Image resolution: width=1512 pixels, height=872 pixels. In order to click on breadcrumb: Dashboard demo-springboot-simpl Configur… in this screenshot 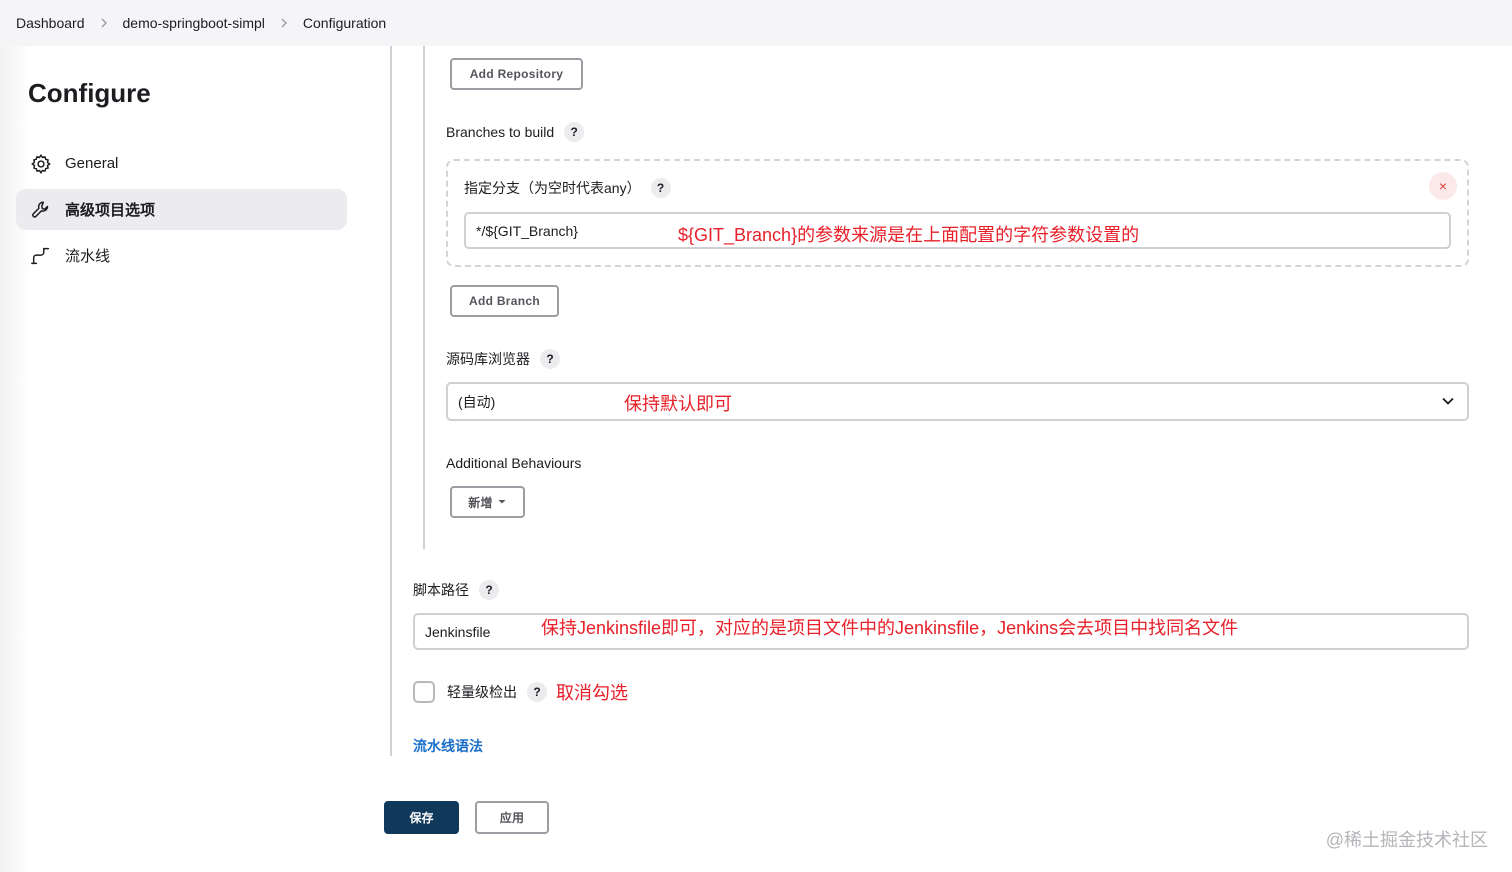, I will do `click(756, 23)`.